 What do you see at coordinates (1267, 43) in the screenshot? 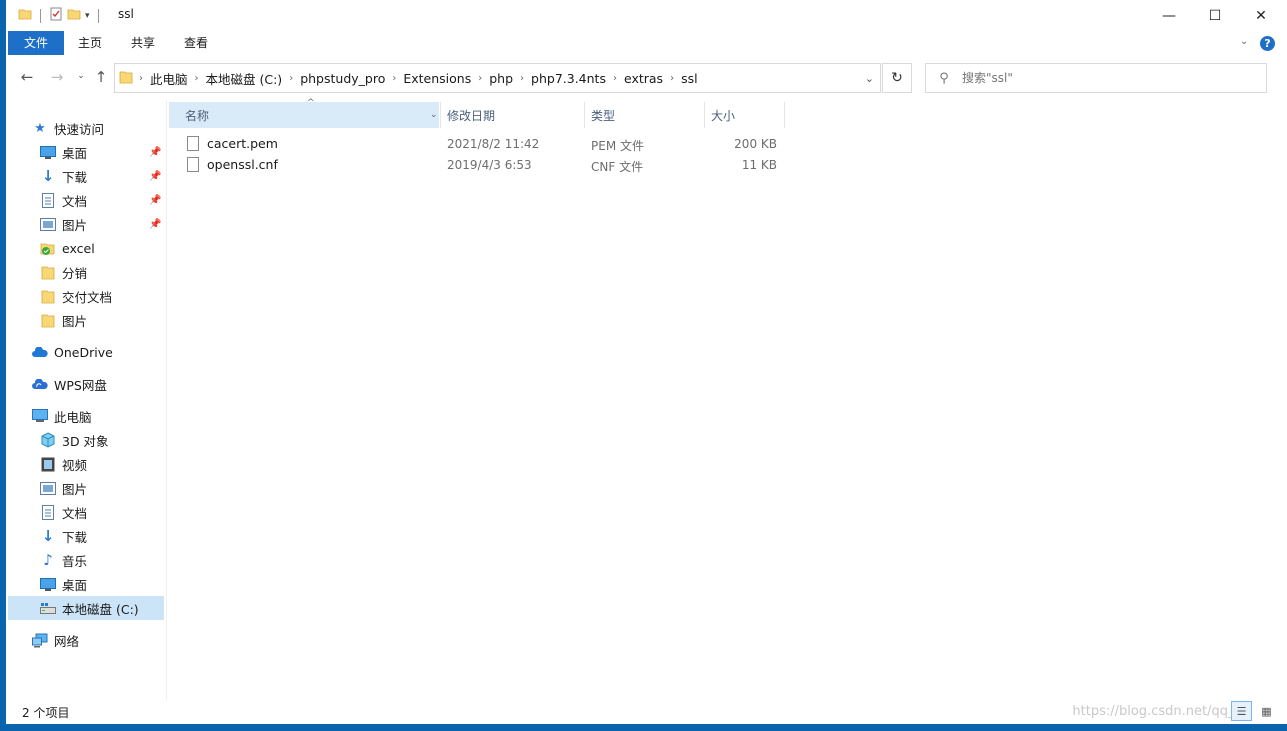
I see `help-icon: ?` at bounding box center [1267, 43].